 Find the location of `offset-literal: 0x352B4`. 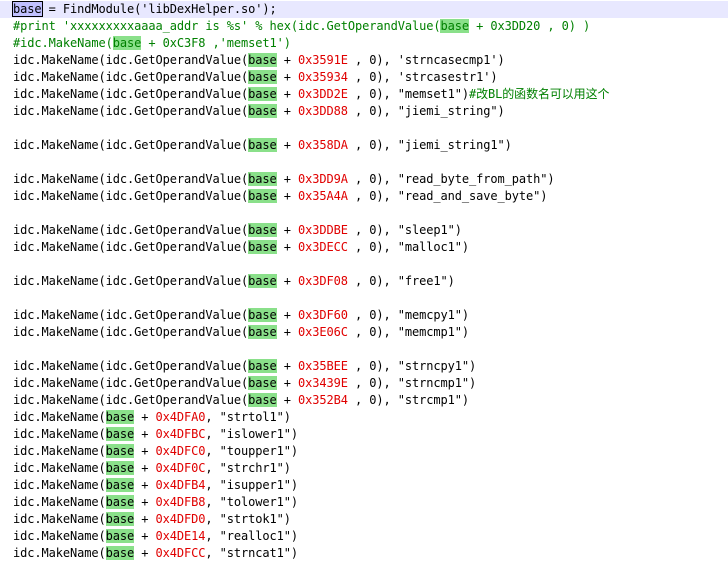

offset-literal: 0x352B4 is located at coordinates (323, 400).